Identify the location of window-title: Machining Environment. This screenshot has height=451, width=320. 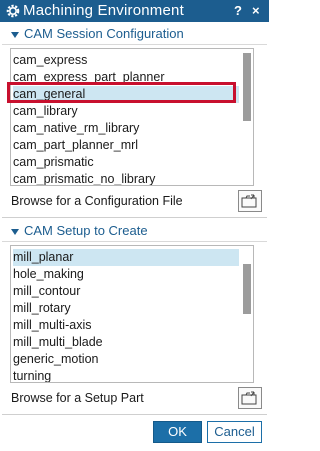
(103, 10).